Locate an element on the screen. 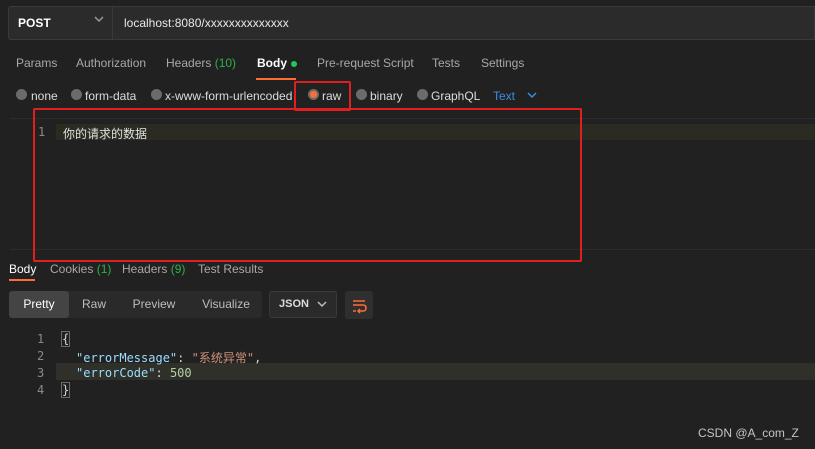 Image resolution: width=815 pixels, height=449 pixels. response-tab-body: Body is located at coordinates (22, 269).